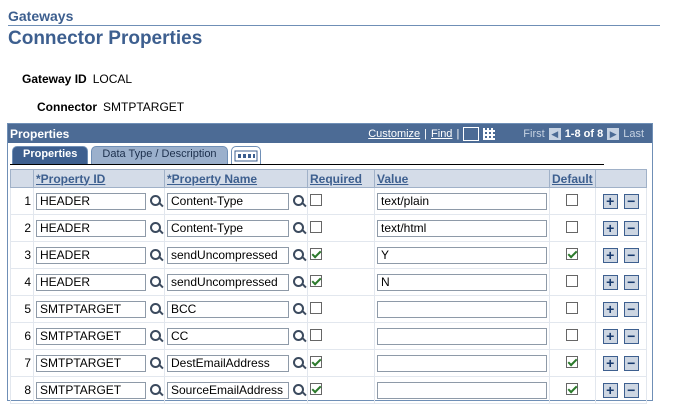 The image size is (678, 404). Describe the element at coordinates (471, 134) in the screenshot. I see `view-all-icon` at that location.